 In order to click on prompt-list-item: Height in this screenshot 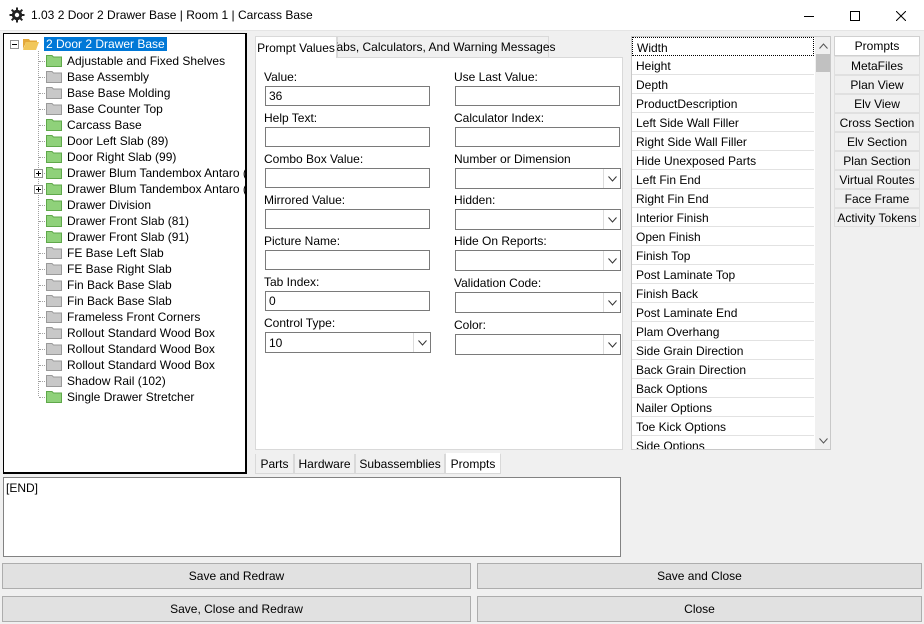, I will do `click(723, 65)`.